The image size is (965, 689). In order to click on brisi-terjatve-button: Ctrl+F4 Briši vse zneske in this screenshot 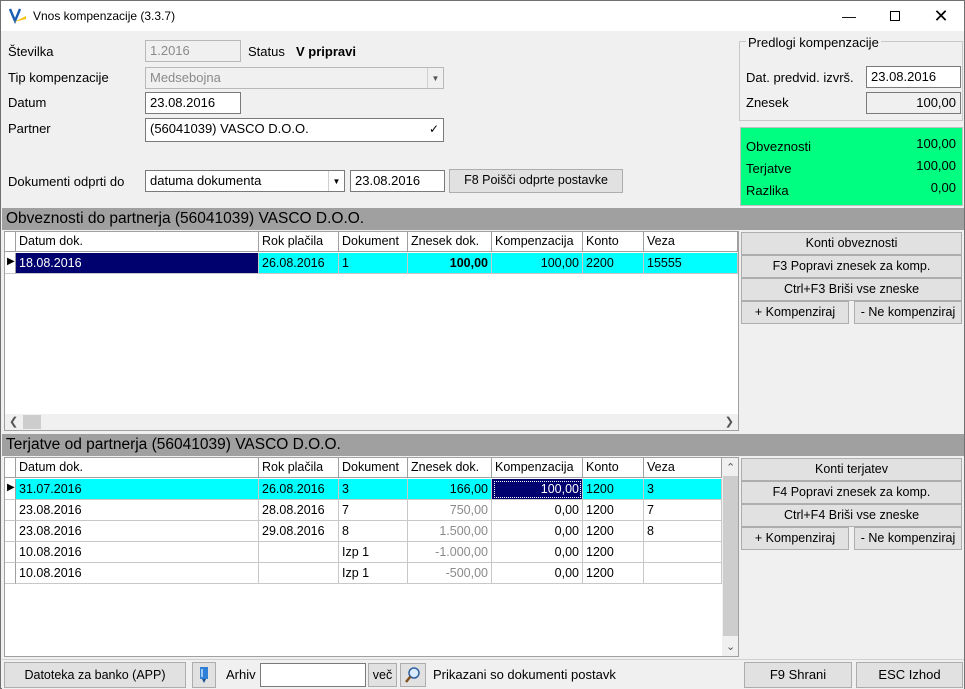, I will do `click(851, 515)`.